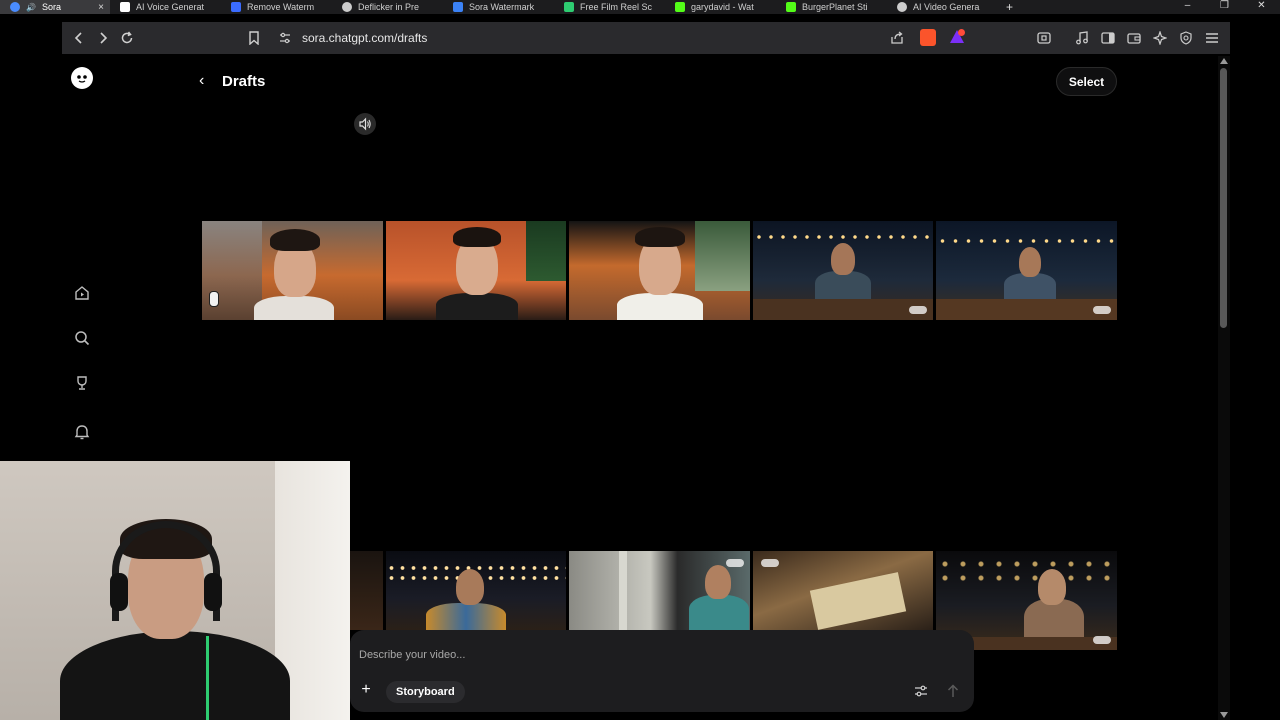 This screenshot has height=720, width=1280. What do you see at coordinates (1134, 38) in the screenshot?
I see `wallet-button` at bounding box center [1134, 38].